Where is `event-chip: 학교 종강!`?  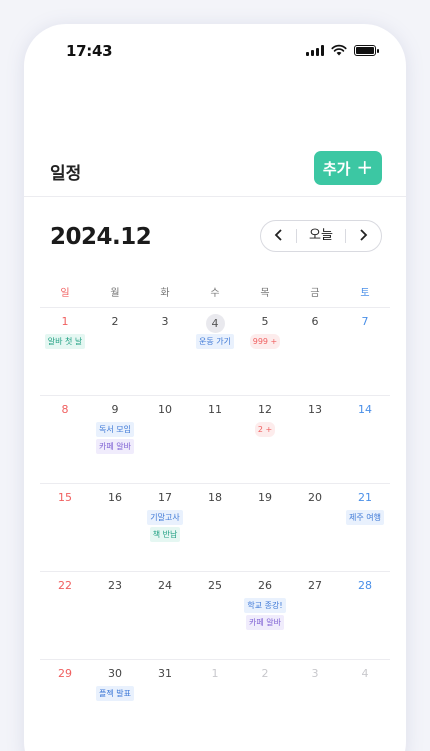 event-chip: 학교 종강! is located at coordinates (265, 605).